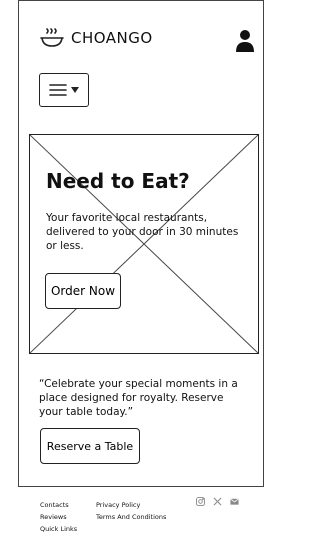  I want to click on chevron-down-icon, so click(75, 90).